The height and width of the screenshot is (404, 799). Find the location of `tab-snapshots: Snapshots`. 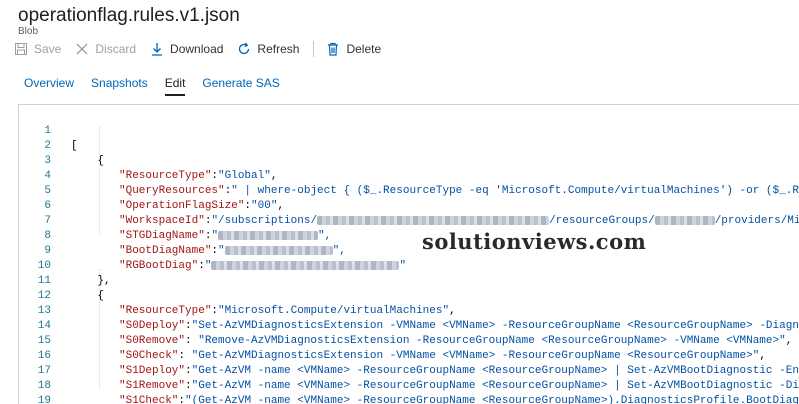

tab-snapshots: Snapshots is located at coordinates (119, 86).